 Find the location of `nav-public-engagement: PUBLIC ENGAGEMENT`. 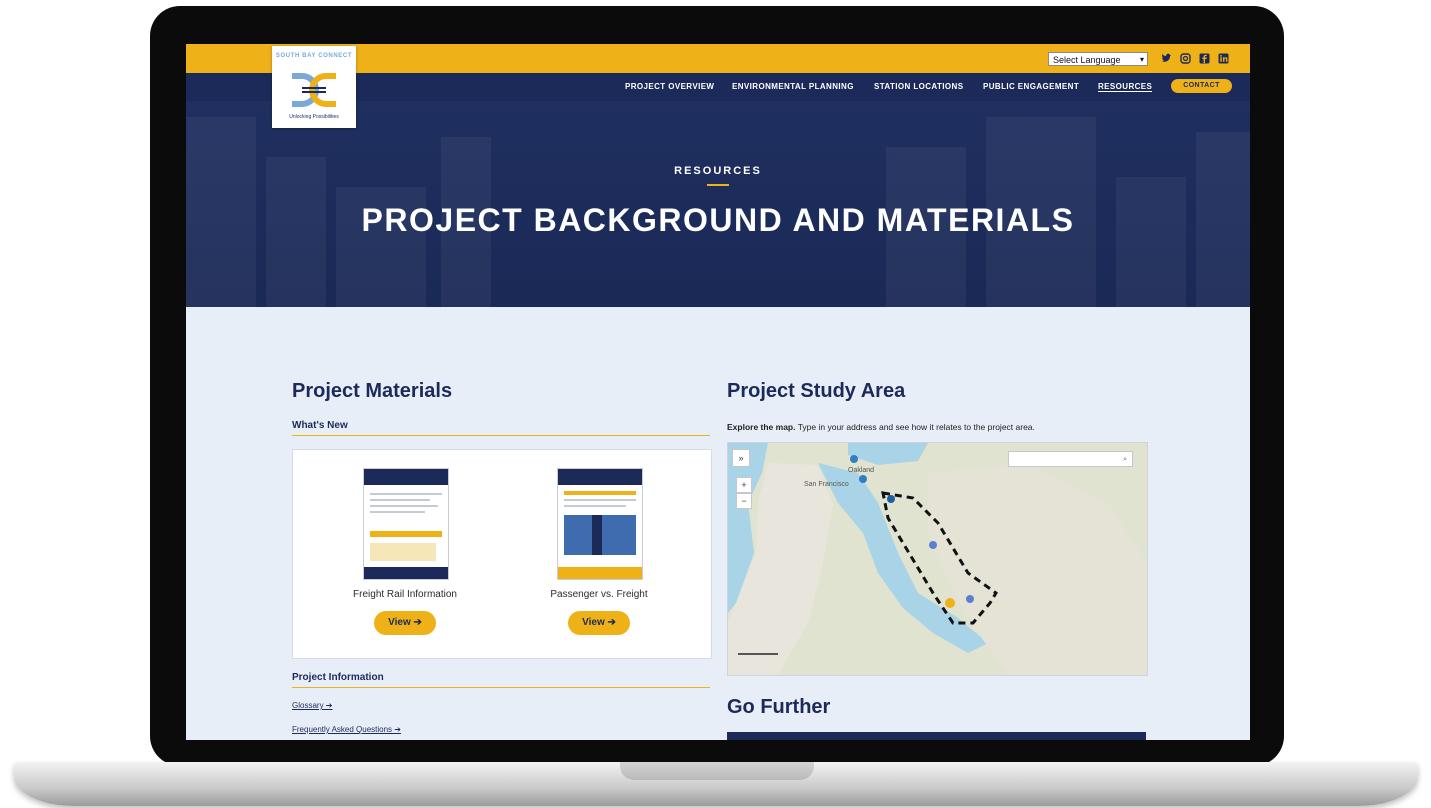

nav-public-engagement: PUBLIC ENGAGEMENT is located at coordinates (1031, 86).